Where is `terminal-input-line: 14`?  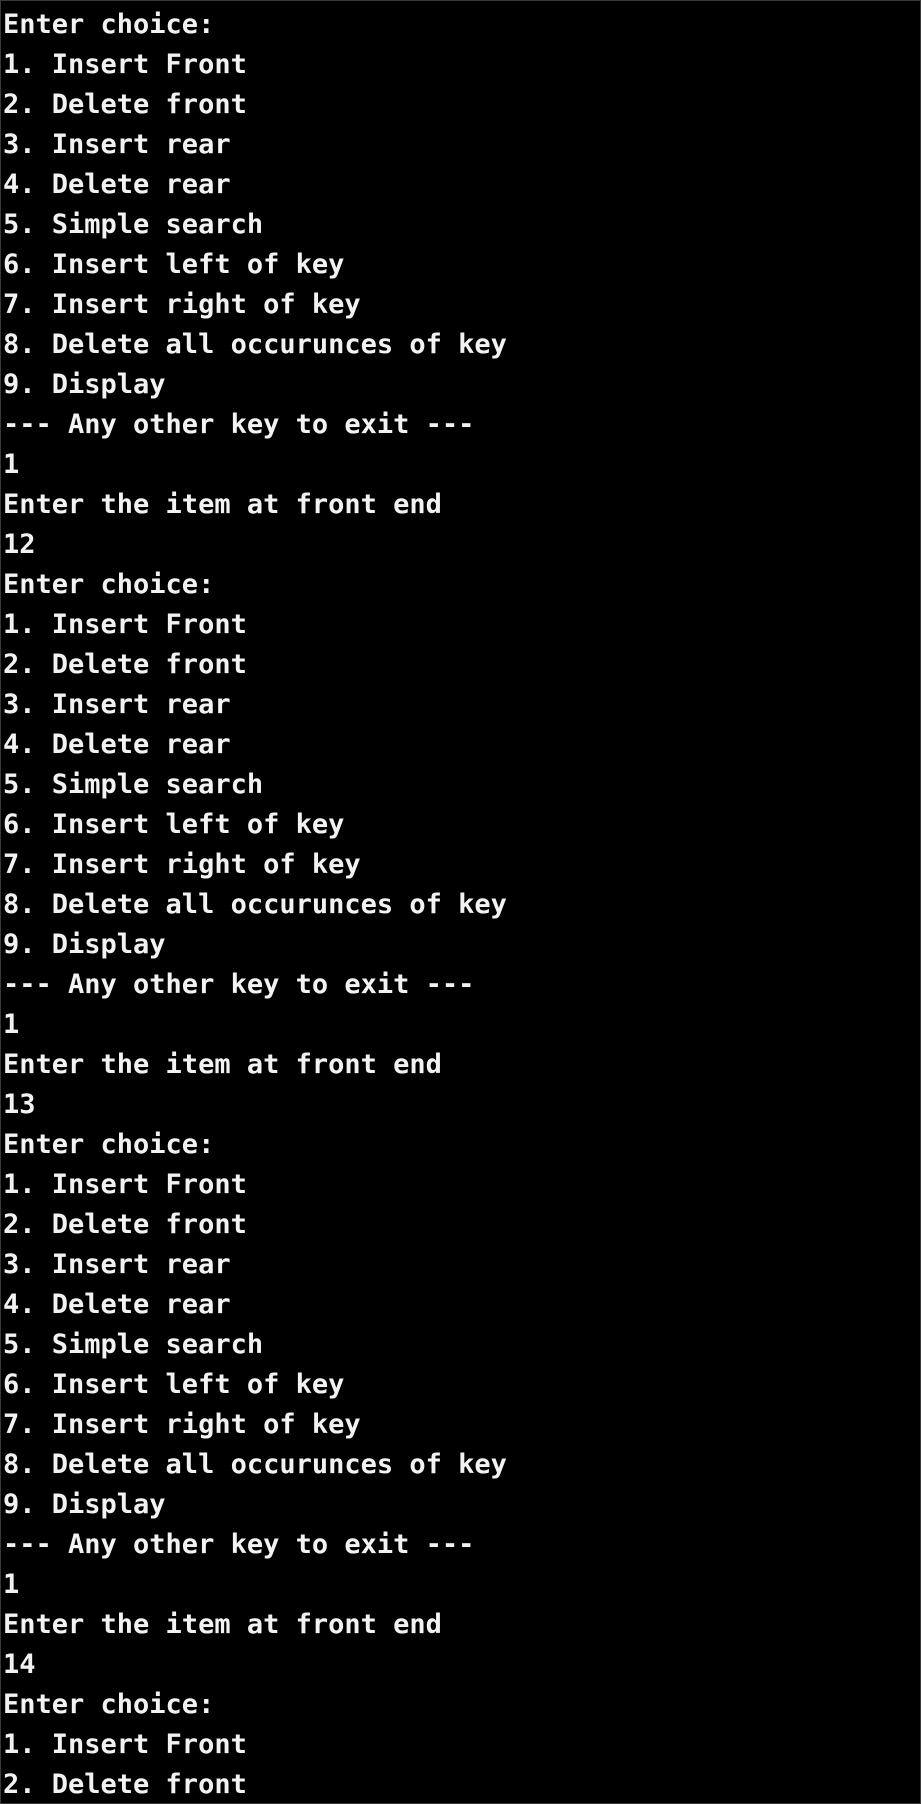 terminal-input-line: 14 is located at coordinates (19, 1664).